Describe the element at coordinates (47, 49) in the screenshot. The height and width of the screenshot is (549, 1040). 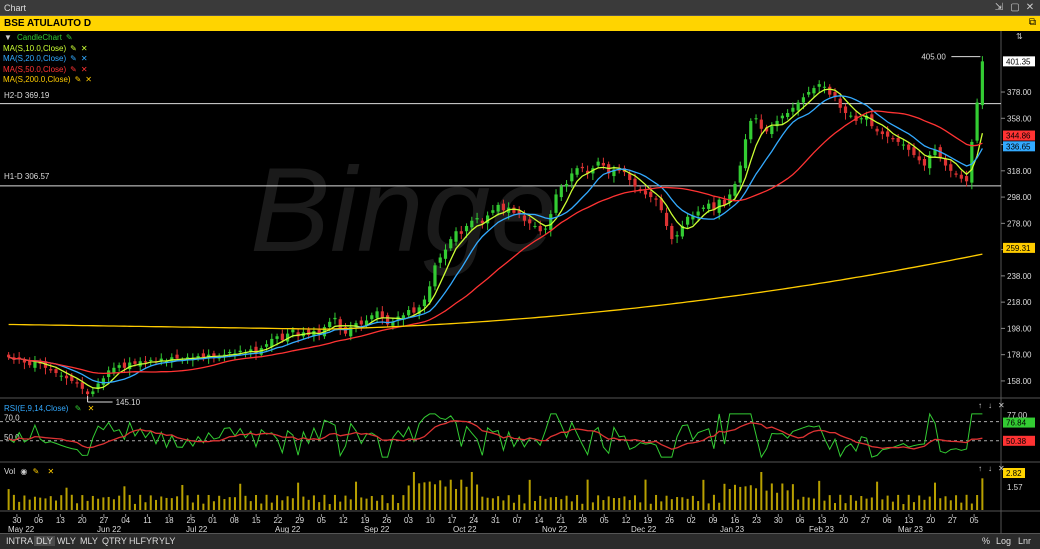
I see `legend-ma10: MA(S,10.0,Close) ✎ ✕` at that location.